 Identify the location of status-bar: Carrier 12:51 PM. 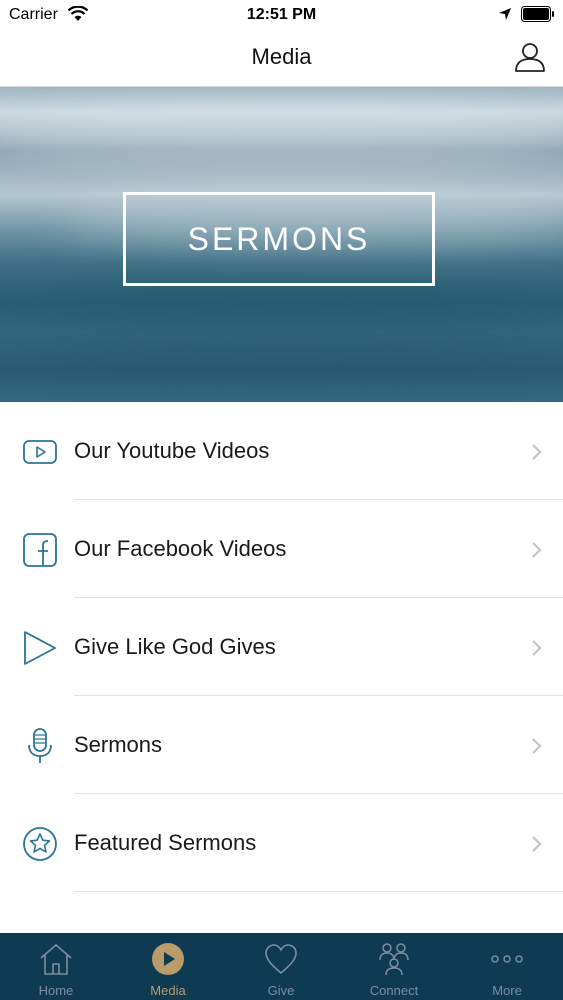
(281, 15).